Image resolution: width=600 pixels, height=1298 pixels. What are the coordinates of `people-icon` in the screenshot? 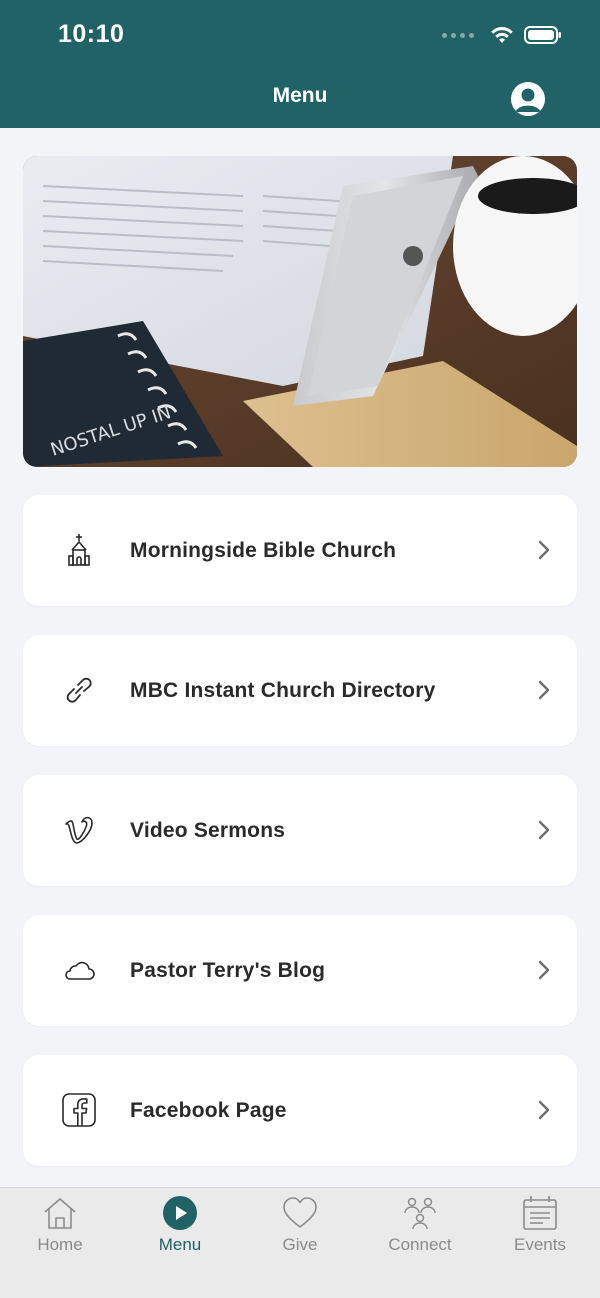 It's located at (420, 1213).